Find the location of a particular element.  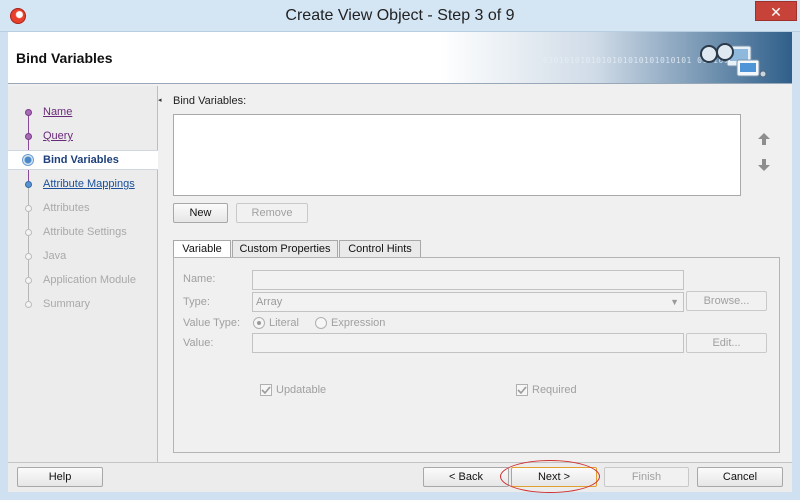

nav-step-query: Query is located at coordinates (83, 137).